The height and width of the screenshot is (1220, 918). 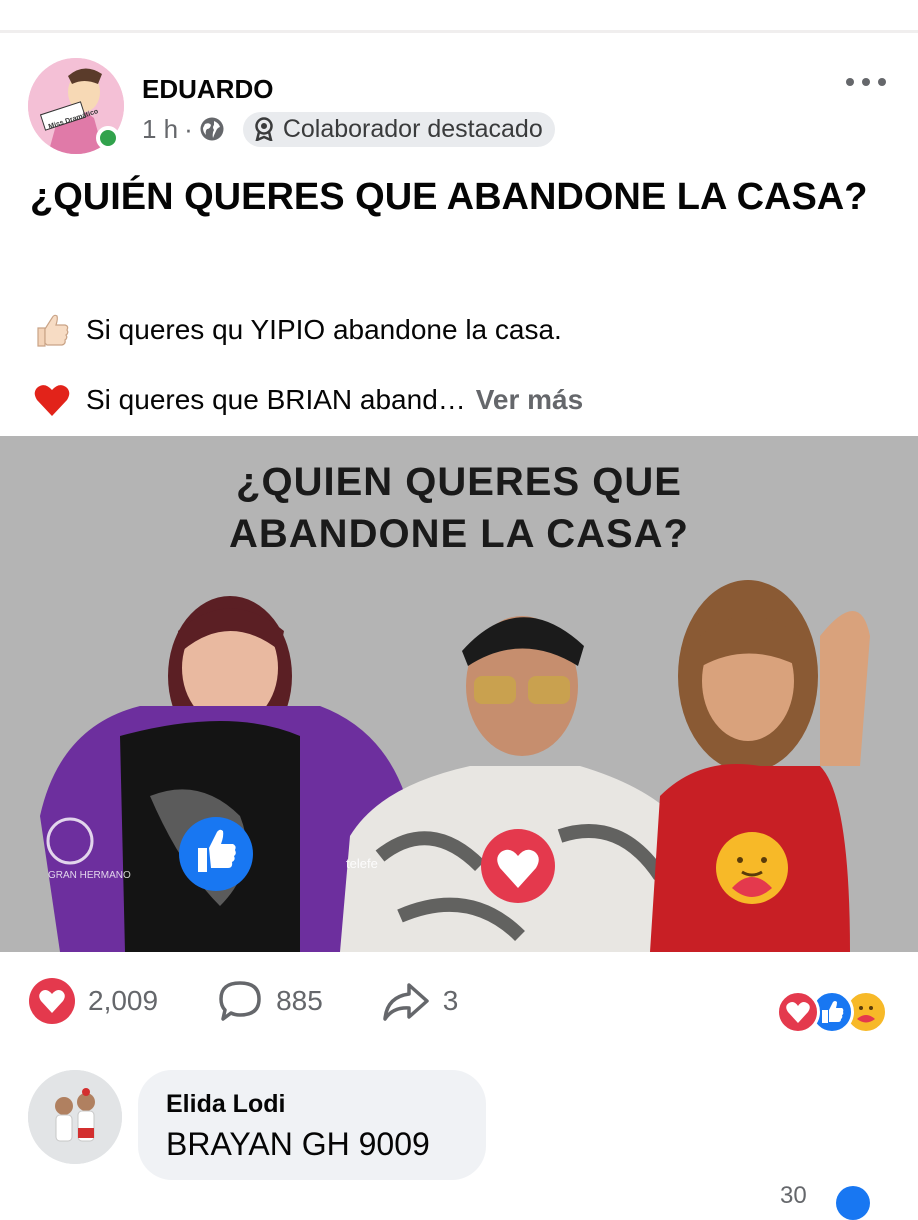 I want to click on commenter-name: Elida Lodi, so click(x=225, y=1104).